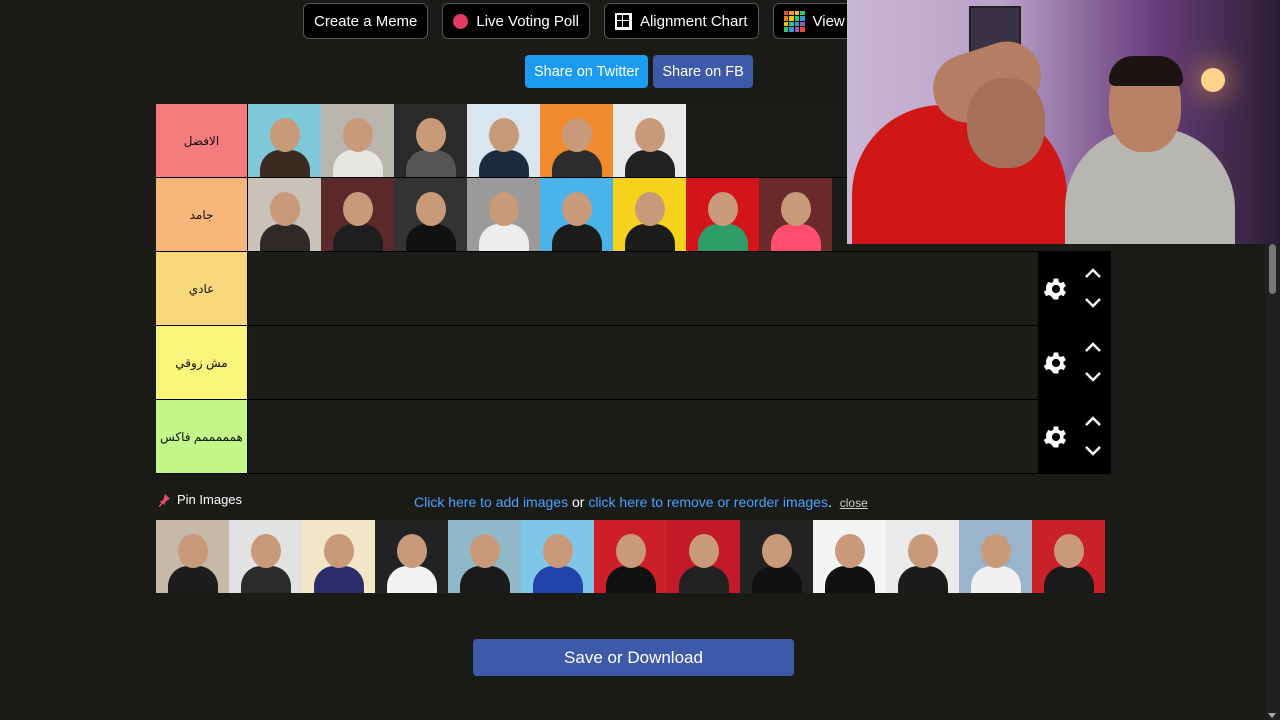 Image resolution: width=1280 pixels, height=720 pixels. I want to click on scroll-down-arrow-icon, so click(1272, 715).